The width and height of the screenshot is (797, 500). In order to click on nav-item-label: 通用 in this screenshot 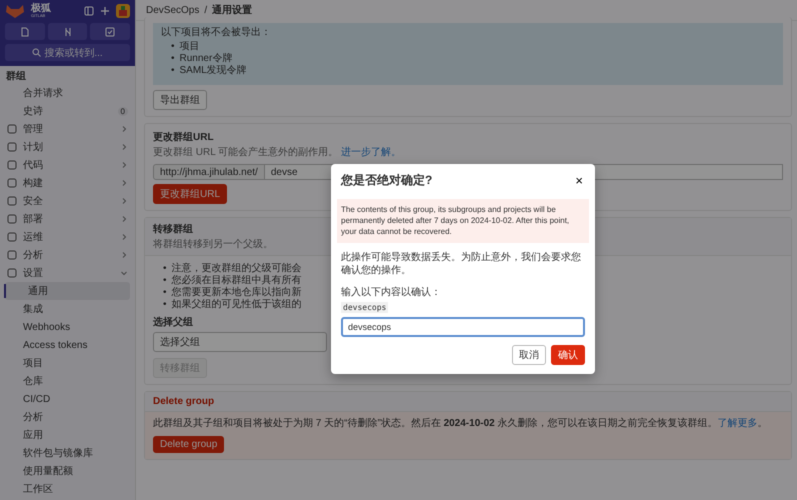, I will do `click(38, 291)`.